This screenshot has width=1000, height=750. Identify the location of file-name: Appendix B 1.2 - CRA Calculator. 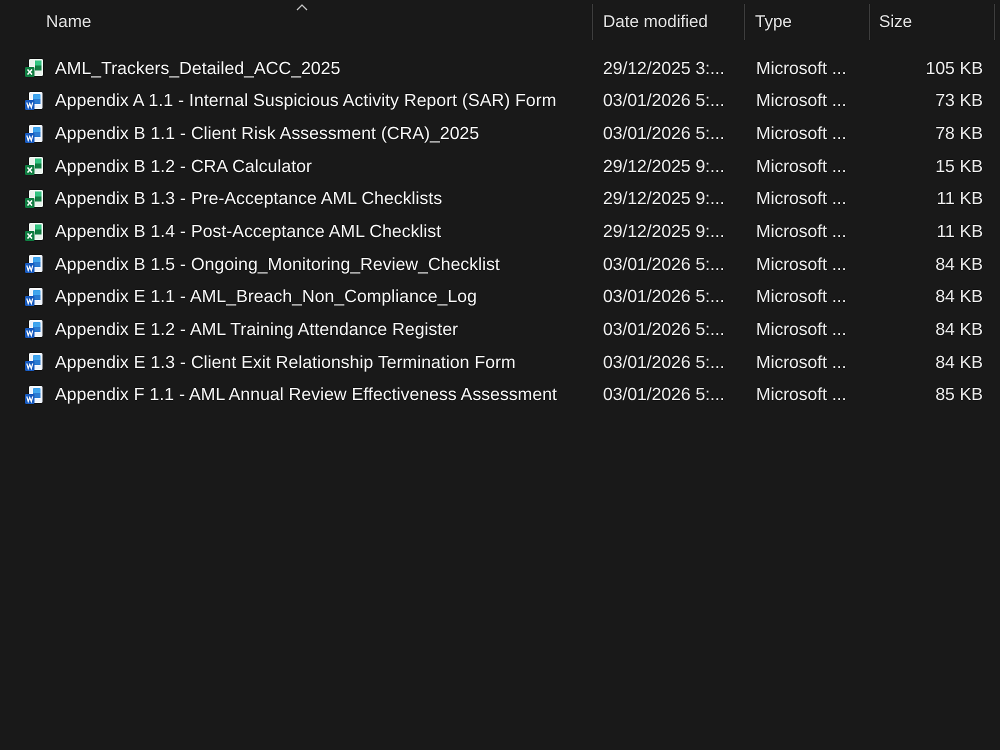
(183, 166).